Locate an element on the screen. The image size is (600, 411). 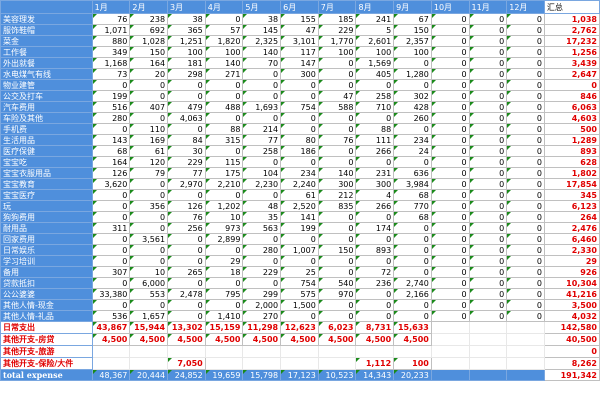
value-cell: 298 is located at coordinates (186, 74).